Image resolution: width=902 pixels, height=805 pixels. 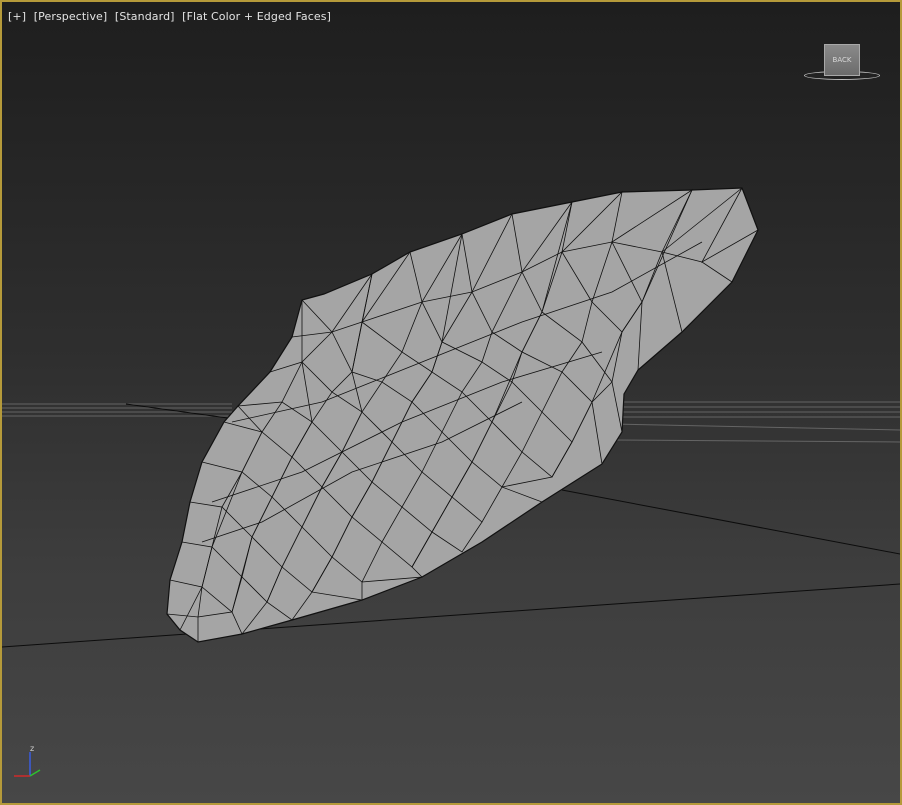 What do you see at coordinates (145, 16) in the screenshot?
I see `viewport-shading-preset-menu: [Standard]` at bounding box center [145, 16].